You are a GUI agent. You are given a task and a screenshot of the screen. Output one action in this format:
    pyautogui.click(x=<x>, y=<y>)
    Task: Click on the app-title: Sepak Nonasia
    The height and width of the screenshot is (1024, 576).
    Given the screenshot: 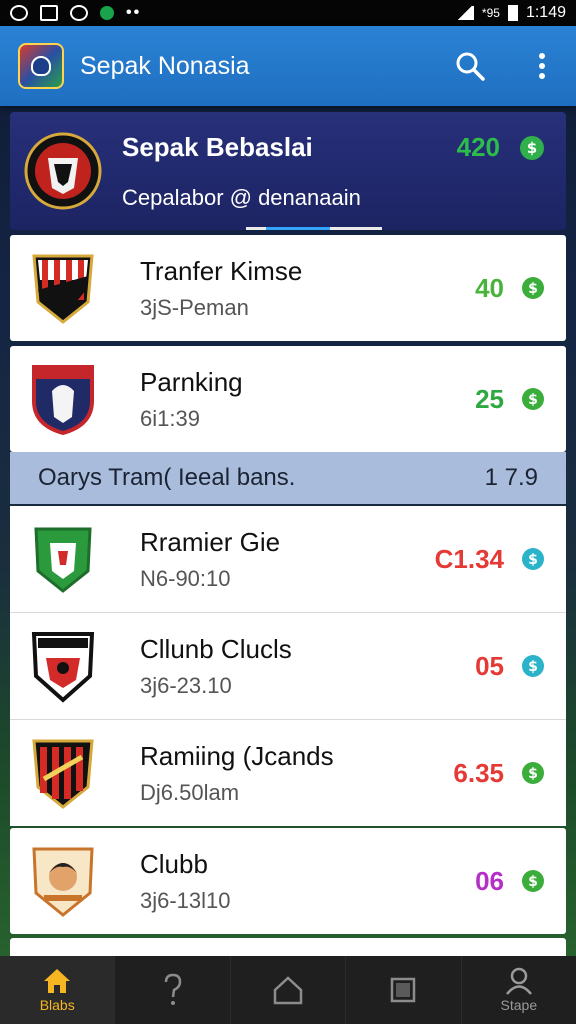 What is the action you would take?
    pyautogui.click(x=165, y=65)
    